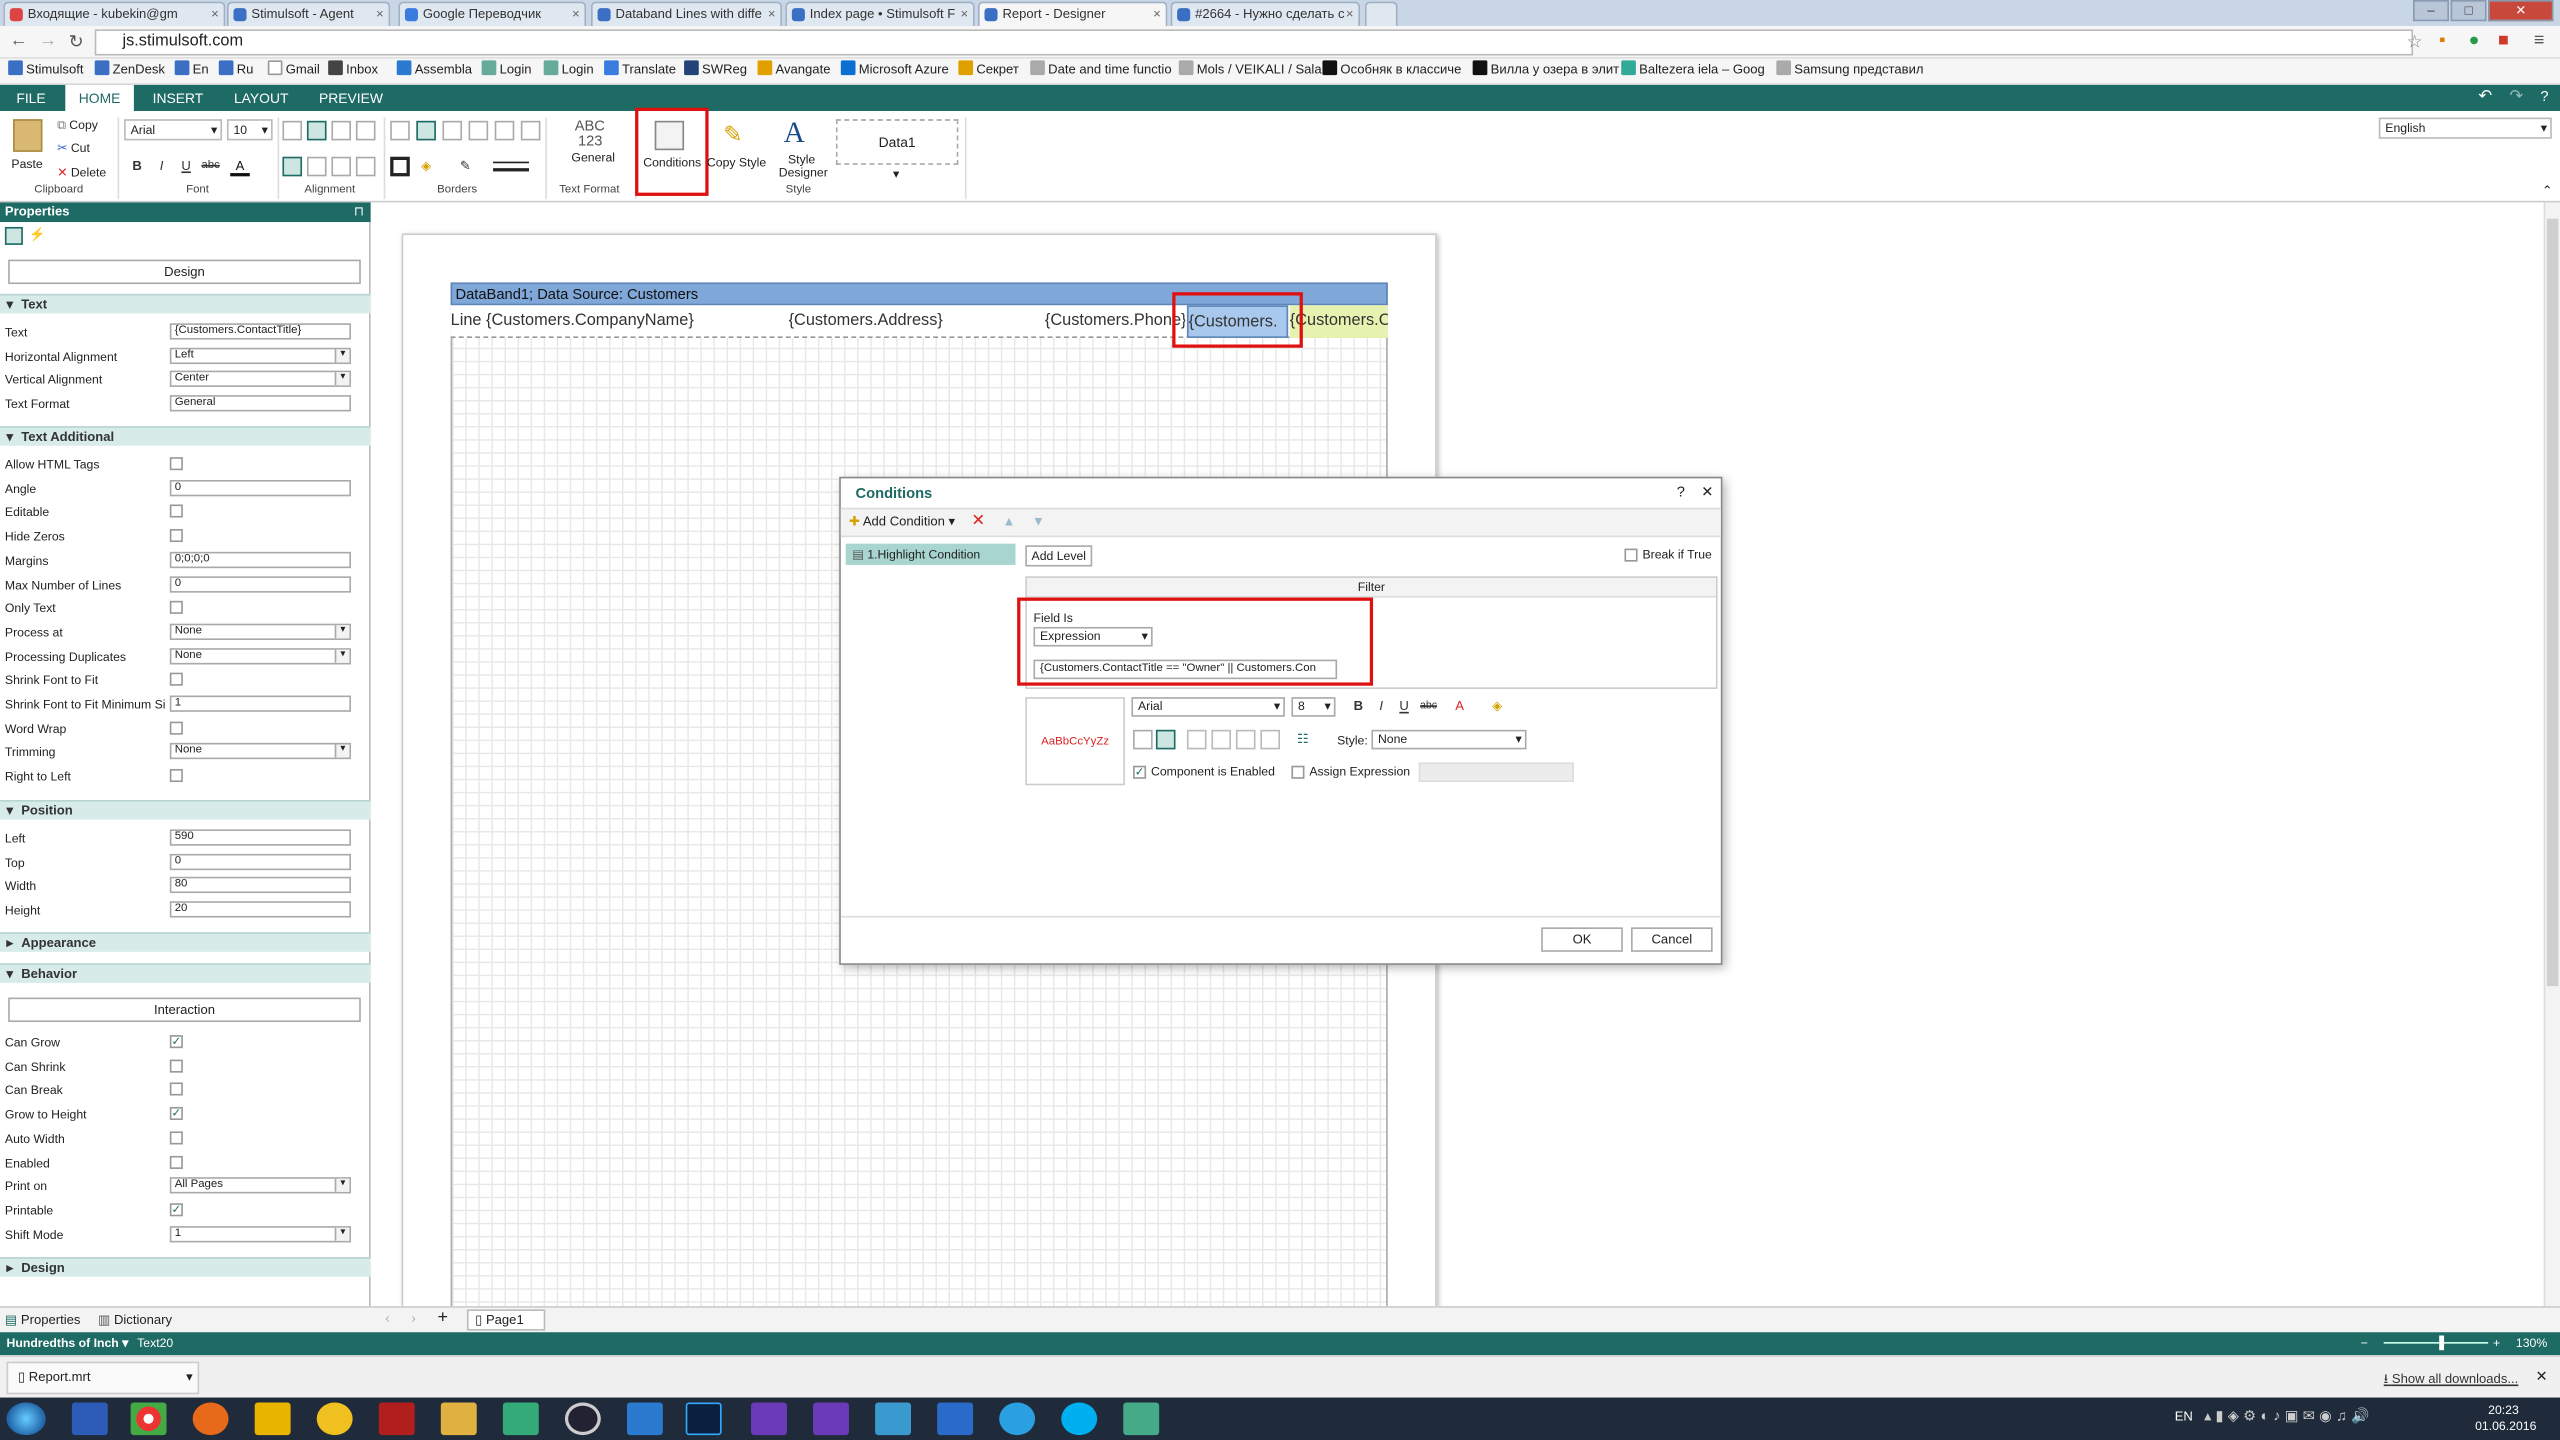 The width and height of the screenshot is (2560, 1440). Describe the element at coordinates (1270, 739) in the screenshot. I see `dialog-border-bottom-icon` at that location.